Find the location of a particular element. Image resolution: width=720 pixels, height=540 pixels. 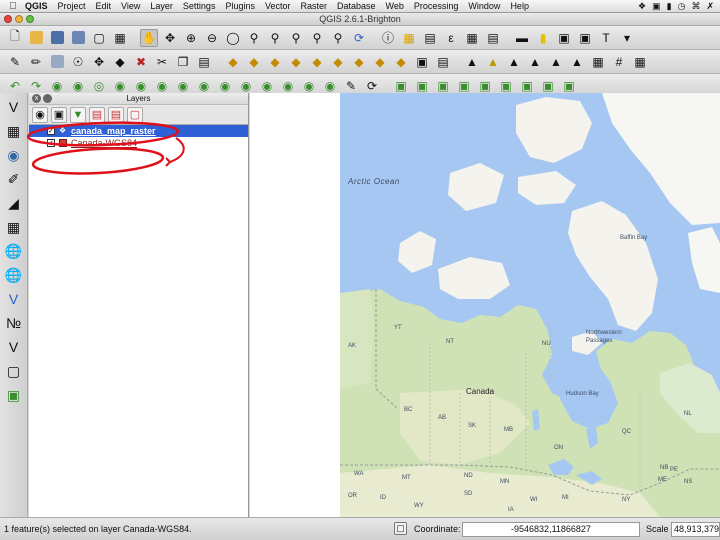

layer-visibility-icon: ◉ is located at coordinates (40, 114).